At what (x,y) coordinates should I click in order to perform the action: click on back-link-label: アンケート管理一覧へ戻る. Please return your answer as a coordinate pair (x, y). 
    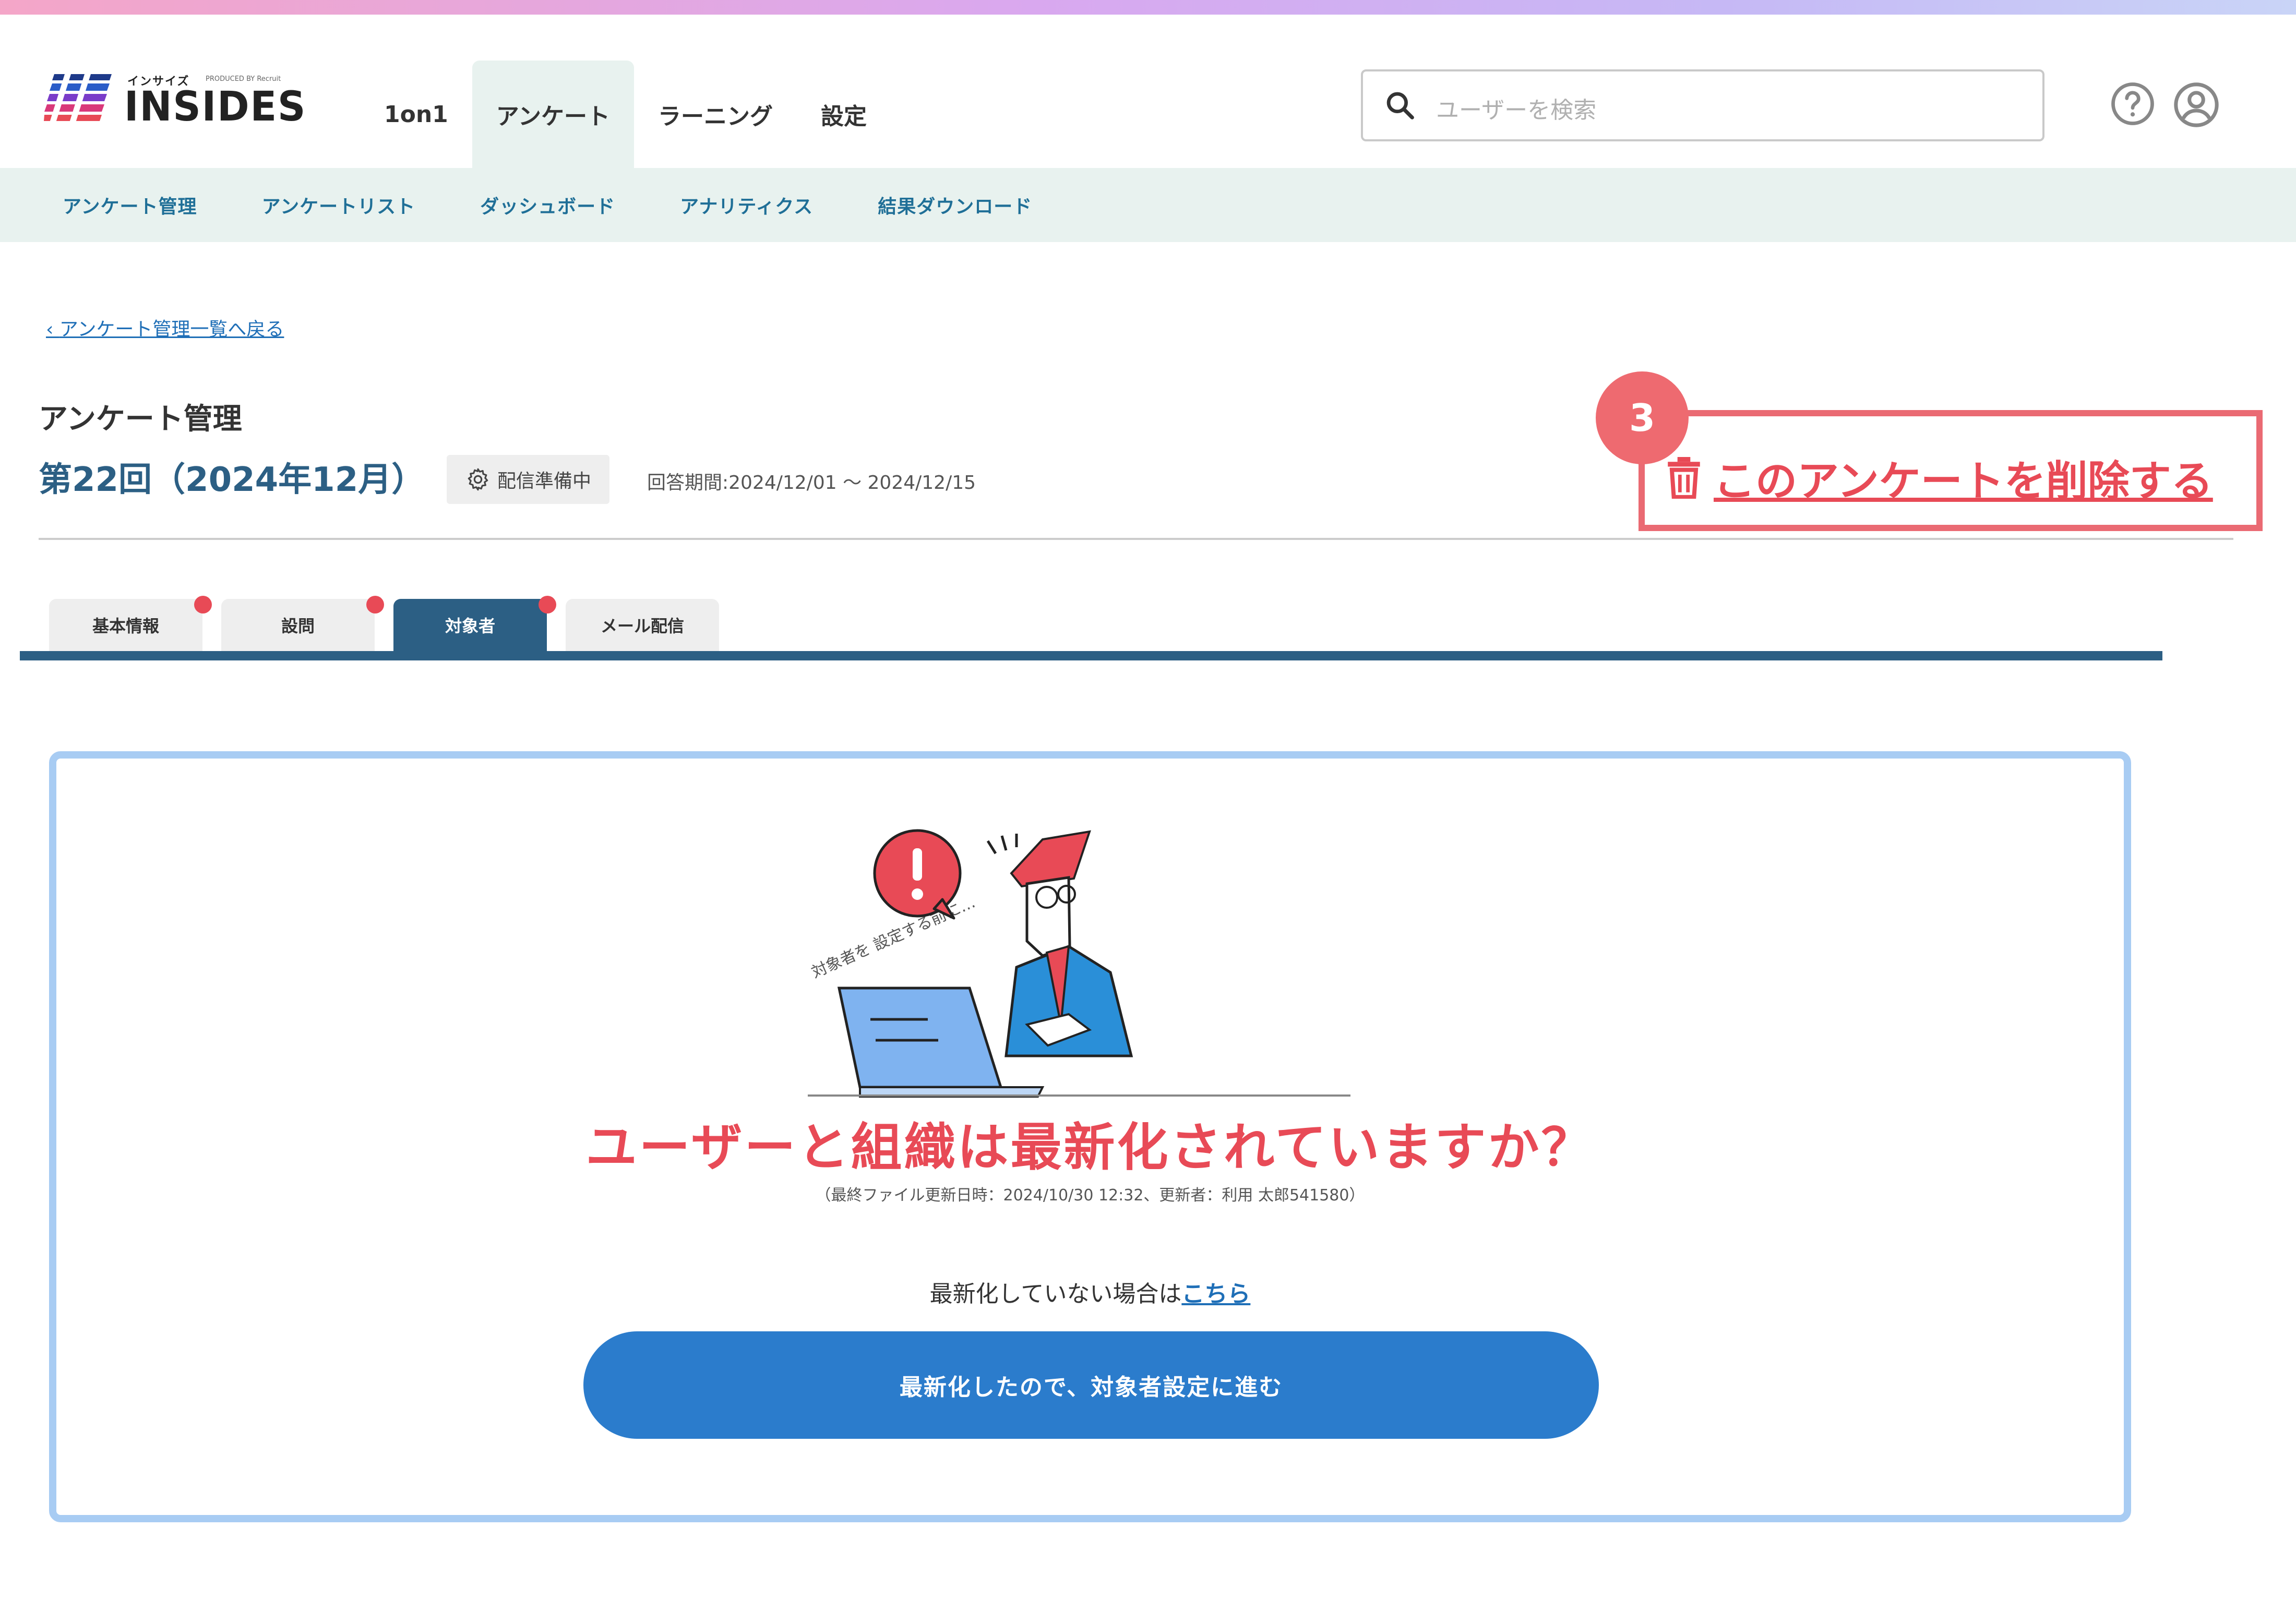
    Looking at the image, I should click on (172, 329).